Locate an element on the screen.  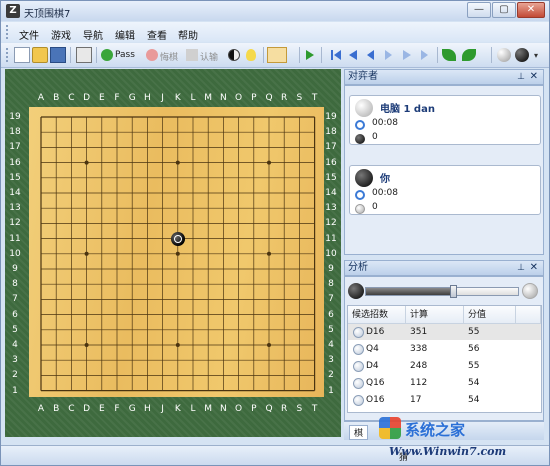
white-stones-icon is located at coordinates (504, 55).